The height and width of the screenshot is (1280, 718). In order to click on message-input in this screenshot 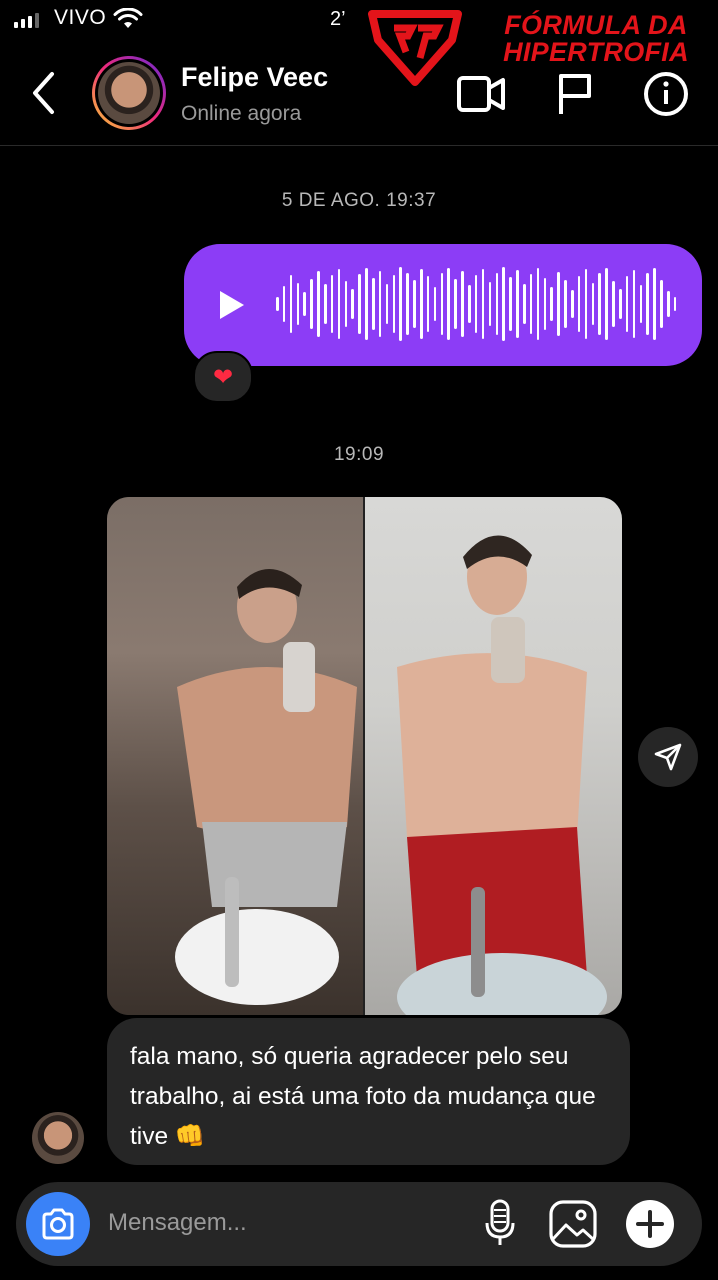, I will do `click(273, 1223)`.